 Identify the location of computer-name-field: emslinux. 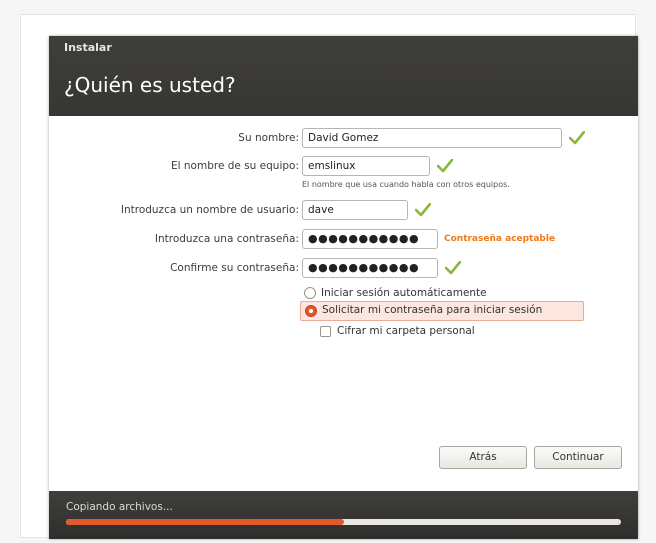
(366, 166).